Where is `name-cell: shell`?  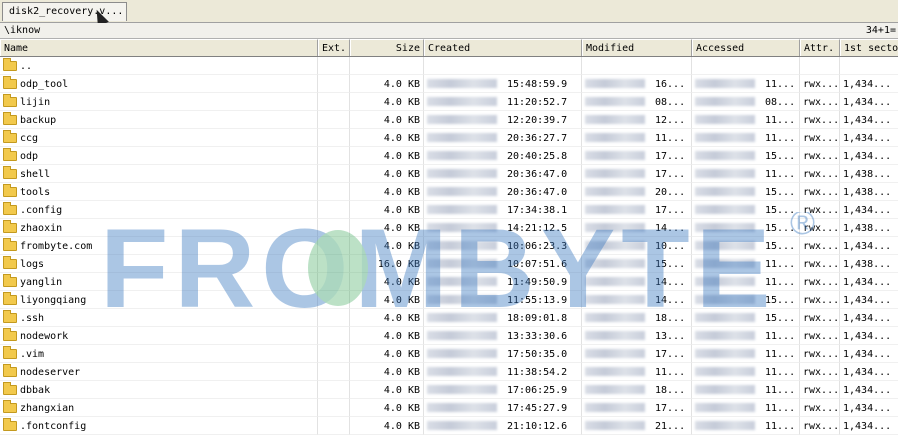
name-cell: shell is located at coordinates (159, 174).